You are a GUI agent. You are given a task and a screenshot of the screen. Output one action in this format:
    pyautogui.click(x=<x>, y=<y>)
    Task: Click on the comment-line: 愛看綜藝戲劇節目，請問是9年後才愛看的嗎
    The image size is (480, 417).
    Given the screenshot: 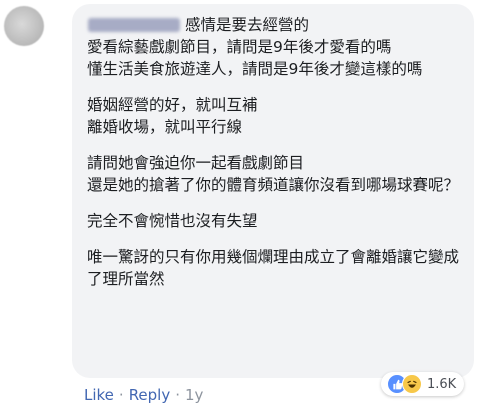 What is the action you would take?
    pyautogui.click(x=239, y=47)
    